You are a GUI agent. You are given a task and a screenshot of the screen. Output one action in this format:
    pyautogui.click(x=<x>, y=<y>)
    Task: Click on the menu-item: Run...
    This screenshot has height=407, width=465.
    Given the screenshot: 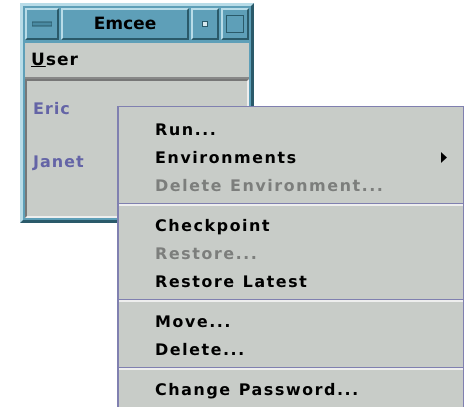 What is the action you would take?
    pyautogui.click(x=291, y=129)
    